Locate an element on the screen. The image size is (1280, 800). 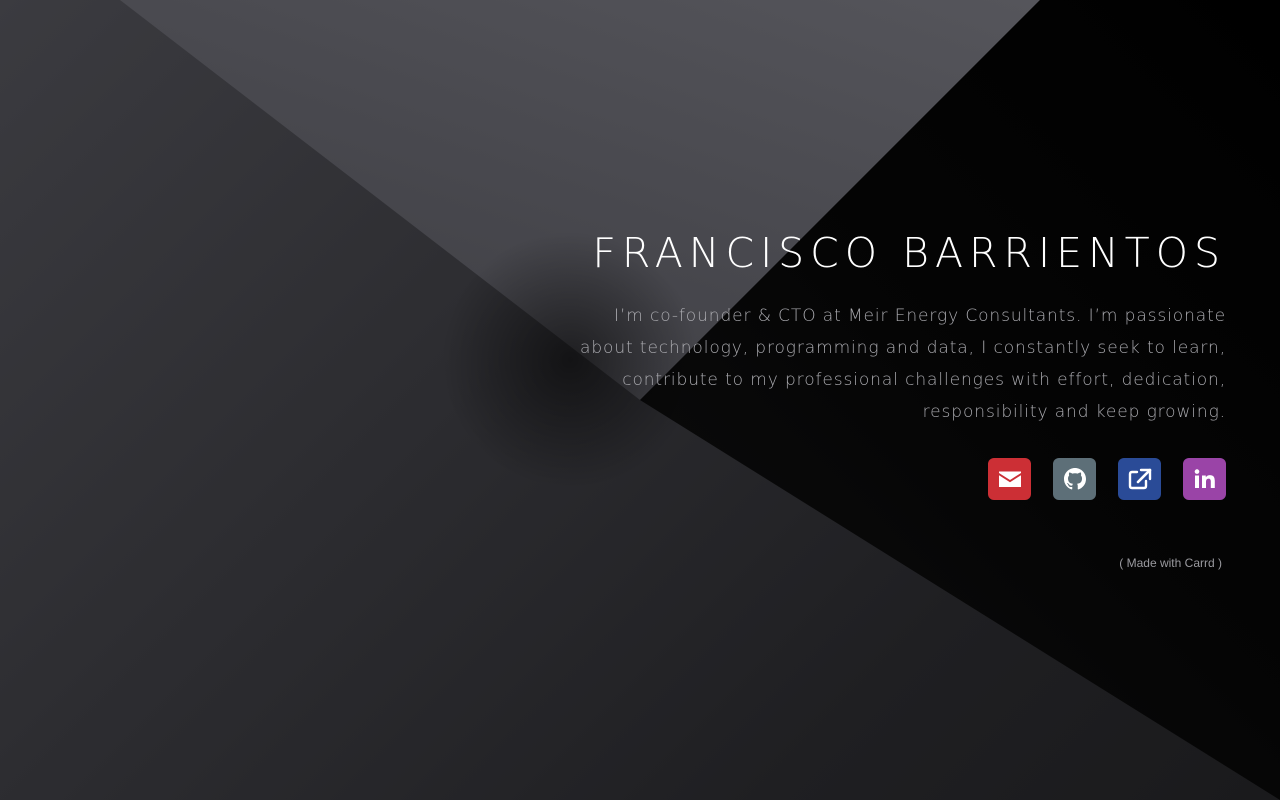
email-button is located at coordinates (1009, 479).